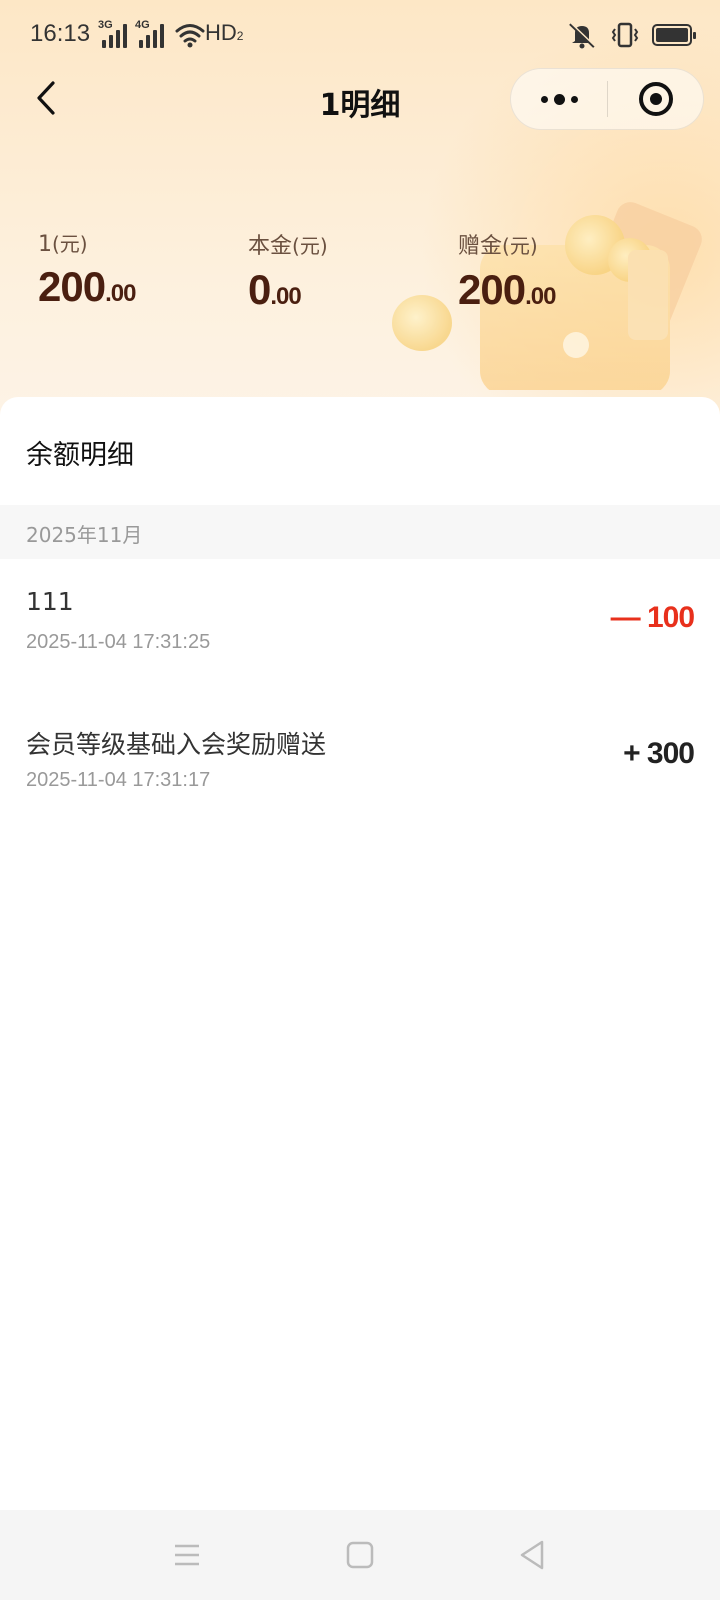 This screenshot has width=720, height=1600. What do you see at coordinates (498, 246) in the screenshot?
I see `stat-label: 赠金(元)` at bounding box center [498, 246].